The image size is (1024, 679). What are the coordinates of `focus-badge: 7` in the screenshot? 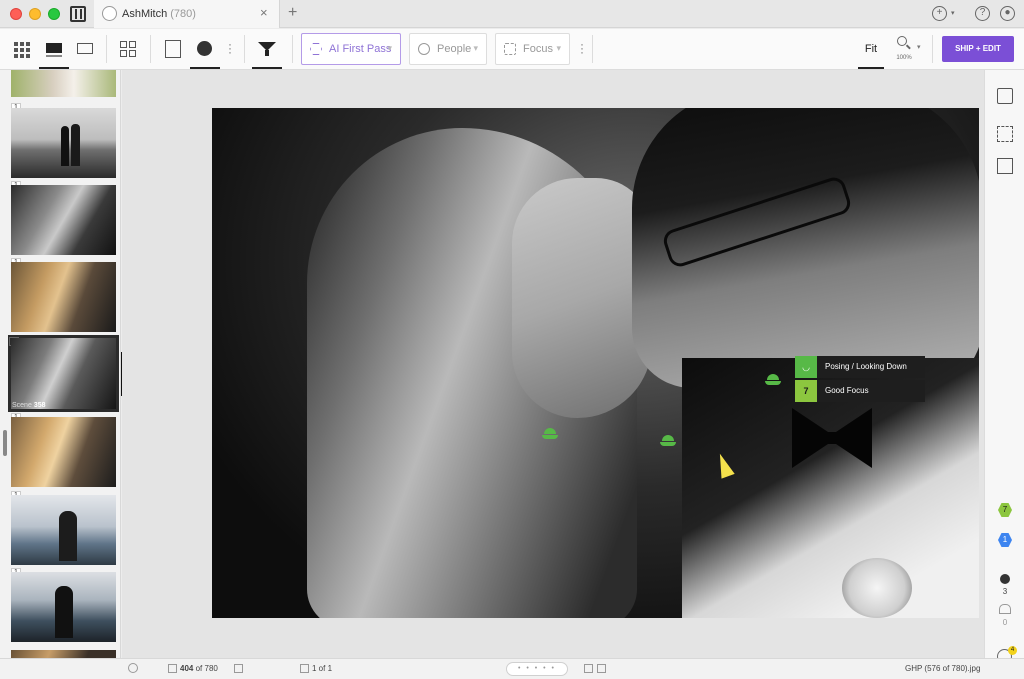 It's located at (1005, 510).